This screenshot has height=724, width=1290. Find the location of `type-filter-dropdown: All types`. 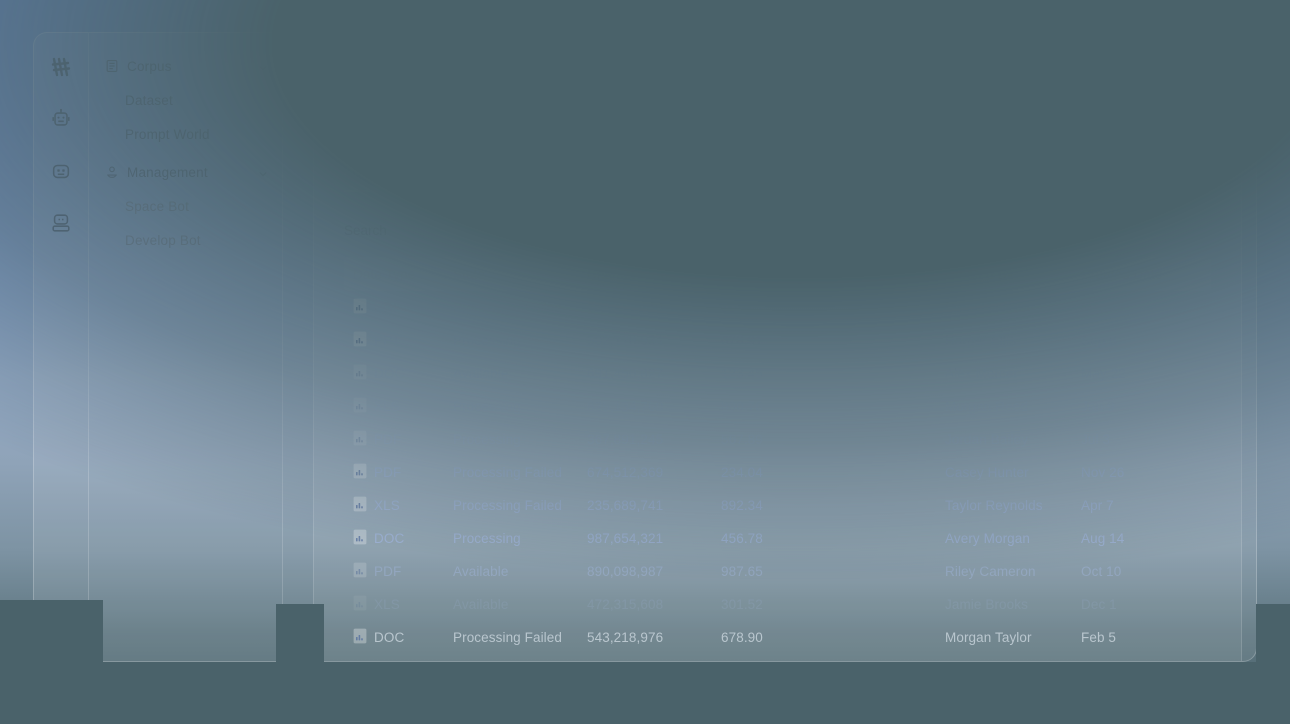

type-filter-dropdown: All types is located at coordinates (681, 230).